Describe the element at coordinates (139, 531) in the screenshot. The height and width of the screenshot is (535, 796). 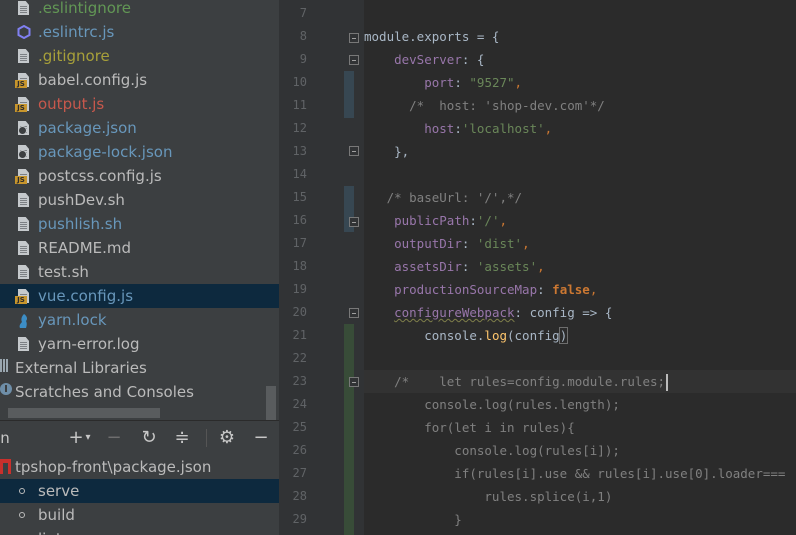
I see `npm-script-lint: lint` at that location.